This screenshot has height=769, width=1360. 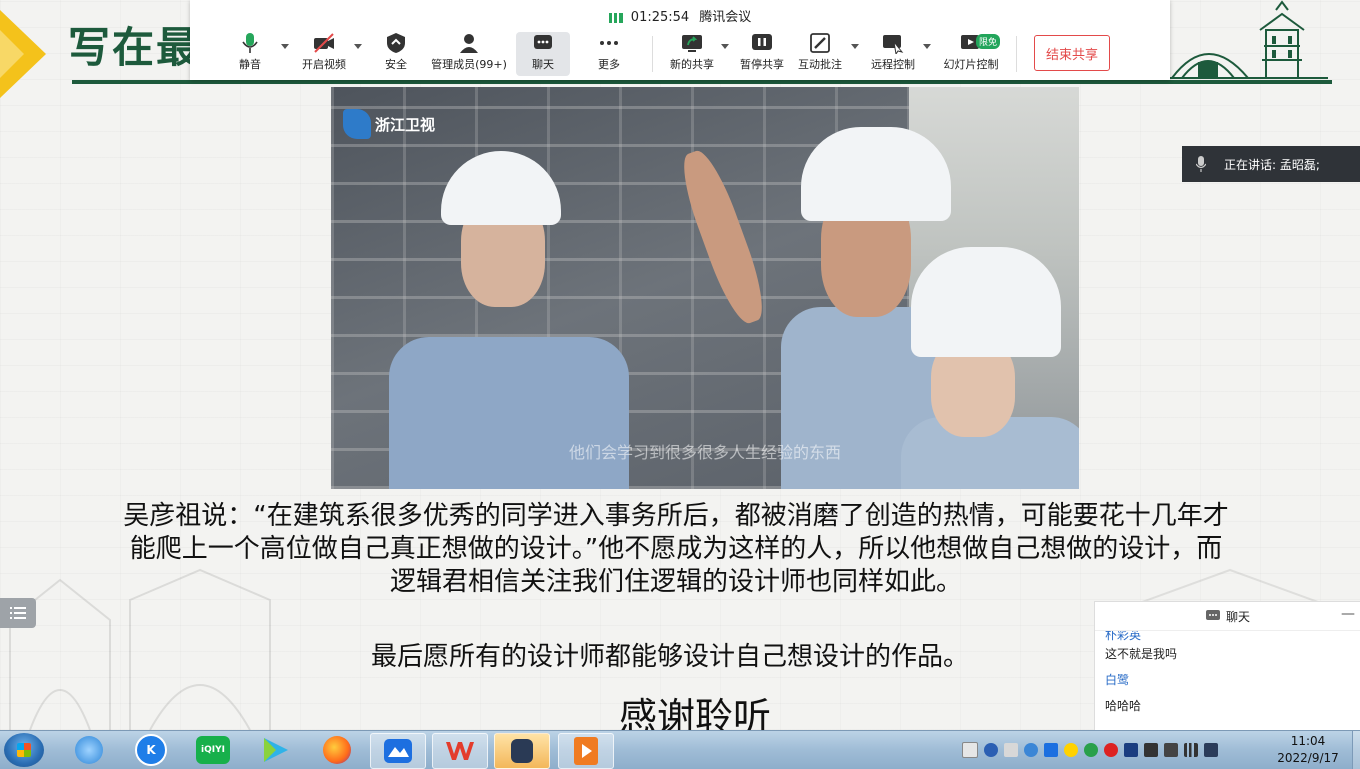 I want to click on taskbar-iqiyi: iQIYI, so click(x=213, y=750).